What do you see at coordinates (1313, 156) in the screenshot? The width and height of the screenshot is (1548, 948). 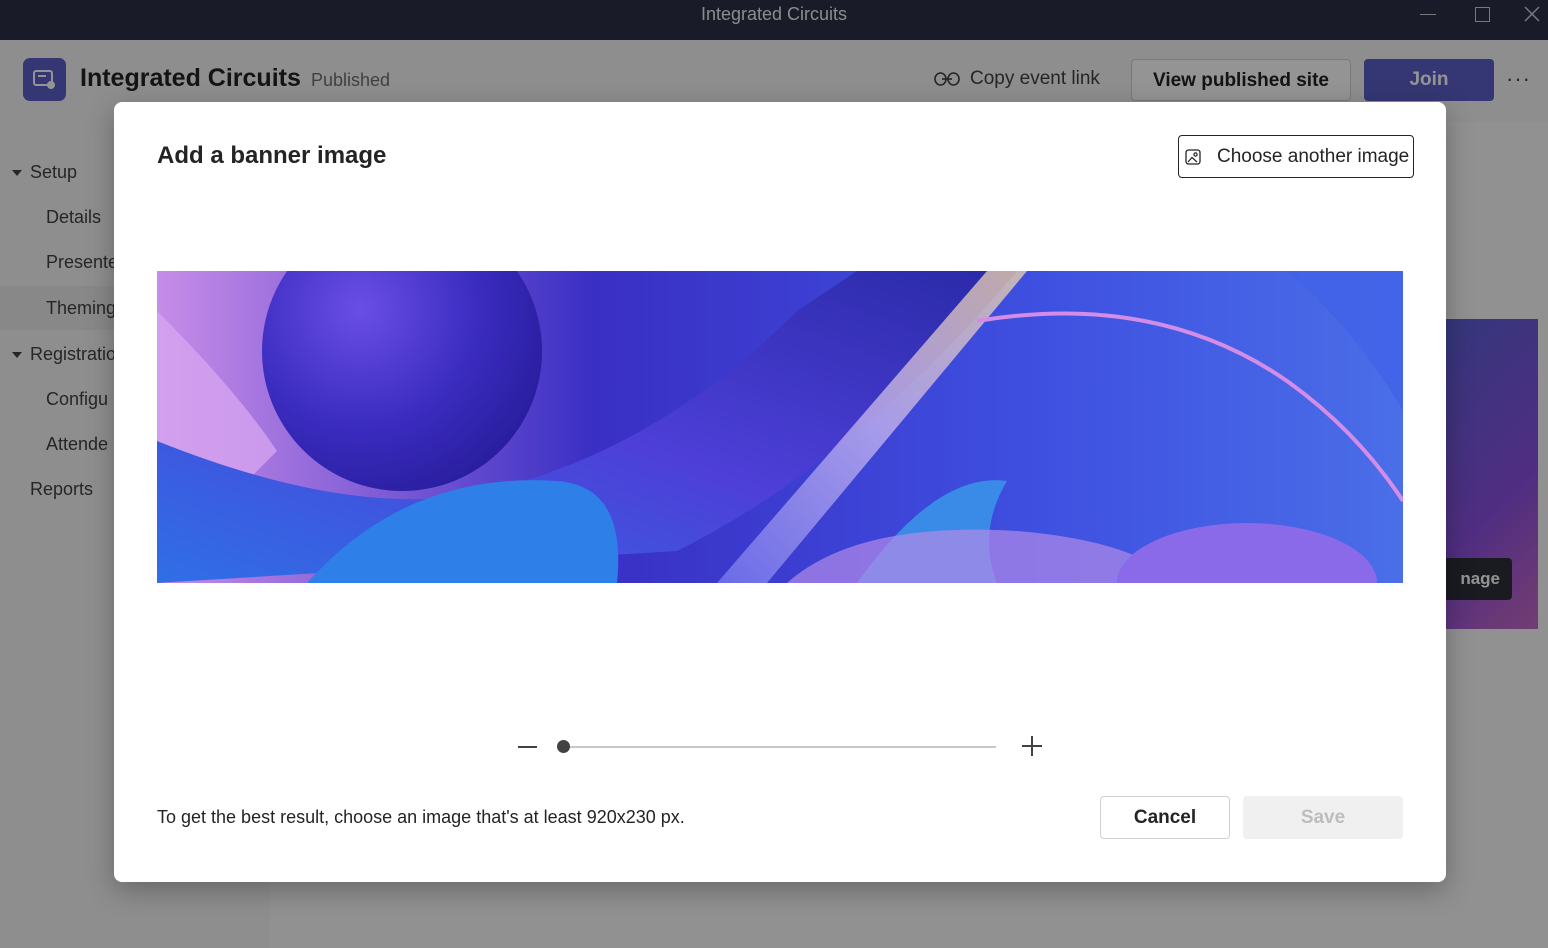 I see `choose-another-image-label: Choose another image` at bounding box center [1313, 156].